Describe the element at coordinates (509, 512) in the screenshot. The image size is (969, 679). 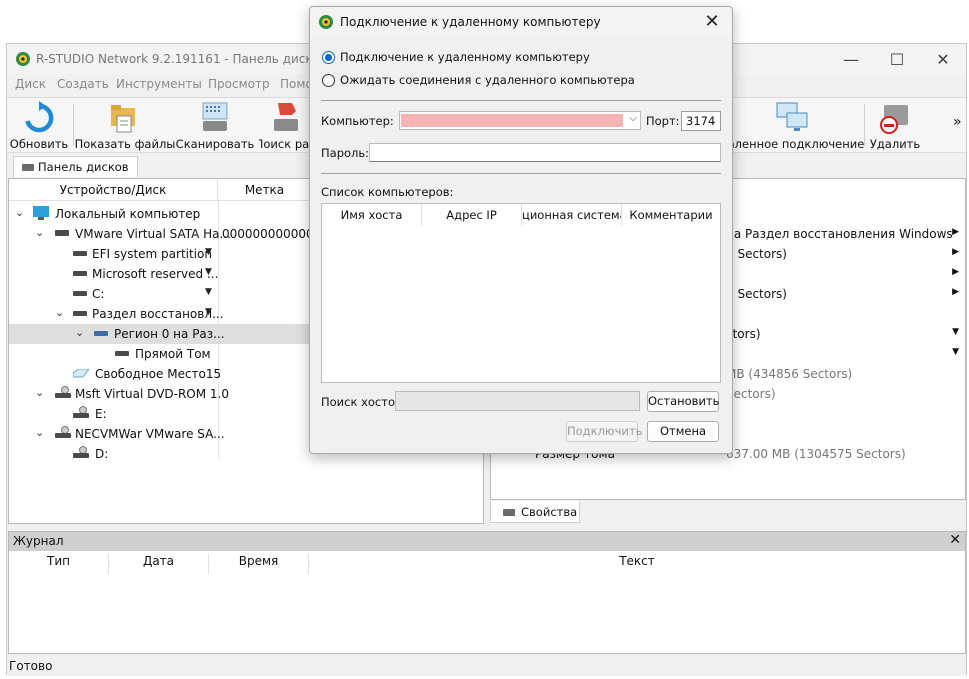
I see `properties-icon` at that location.